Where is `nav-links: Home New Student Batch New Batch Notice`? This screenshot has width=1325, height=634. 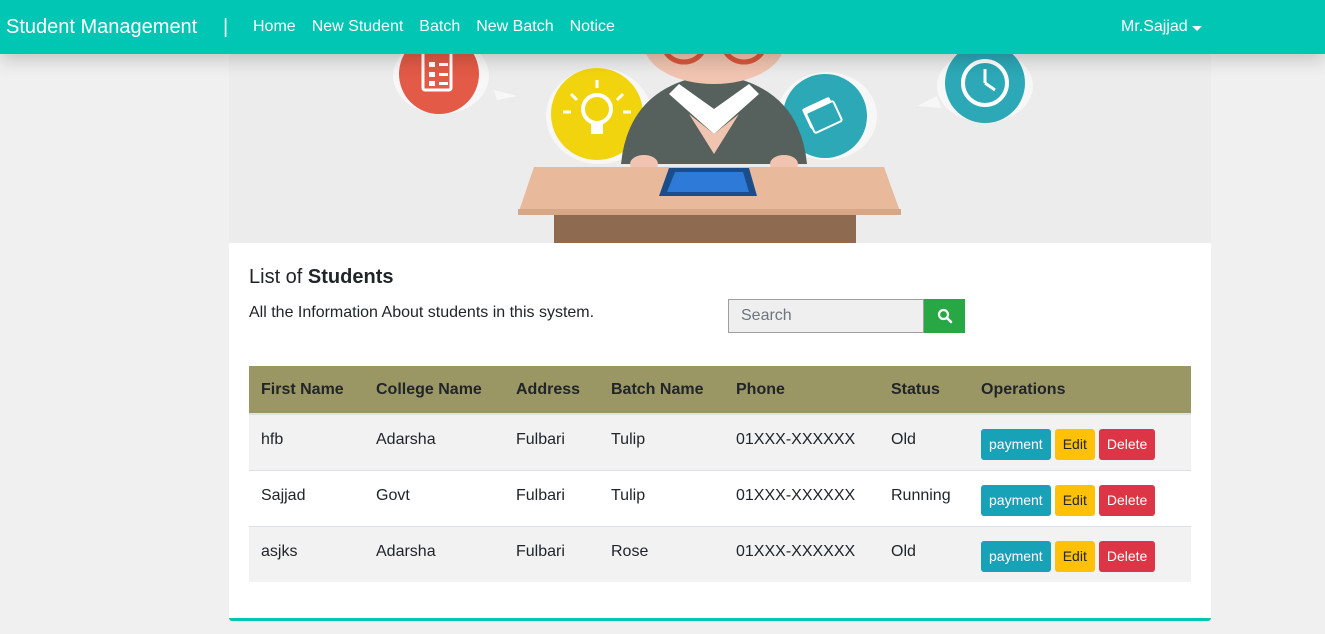
nav-links: Home New Student Batch New Batch Notice is located at coordinates (434, 27).